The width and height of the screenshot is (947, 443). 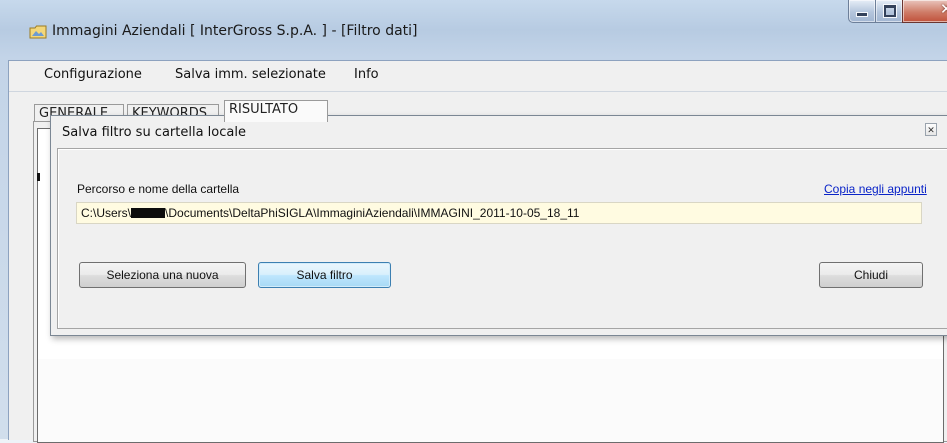 What do you see at coordinates (875, 189) in the screenshot?
I see `copy-to-clipboard-link: Copia negli appunti` at bounding box center [875, 189].